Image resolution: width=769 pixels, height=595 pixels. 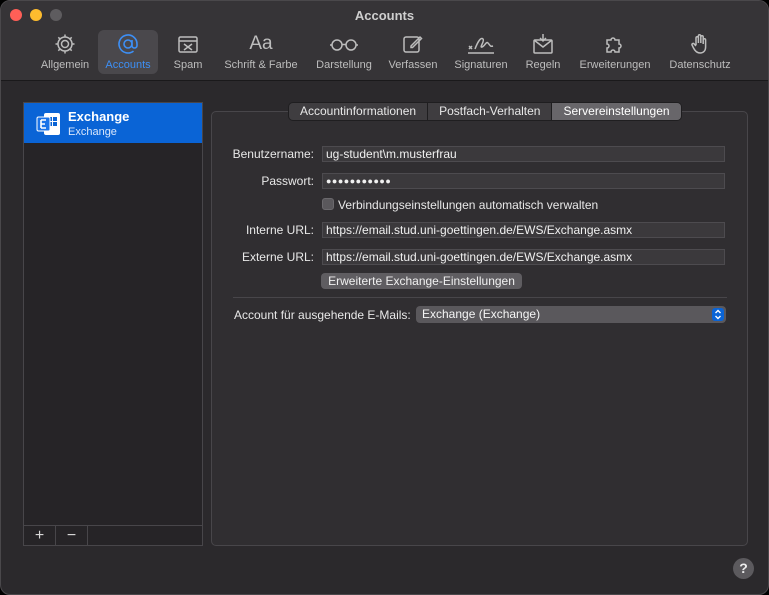 What do you see at coordinates (543, 65) in the screenshot?
I see `toolbar-label: Regeln` at bounding box center [543, 65].